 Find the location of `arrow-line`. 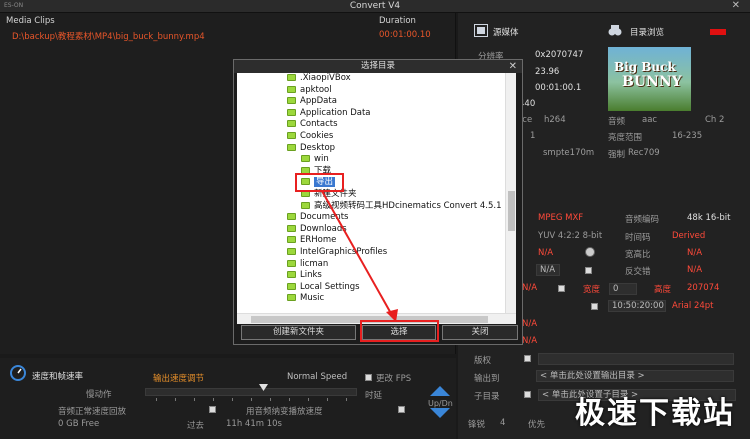

arrow-line is located at coordinates (357, 254).